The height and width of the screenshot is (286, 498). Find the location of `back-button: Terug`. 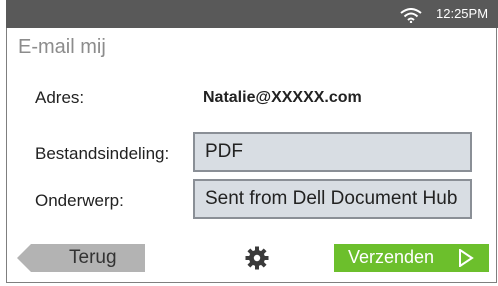

back-button: Terug is located at coordinates (81, 258).